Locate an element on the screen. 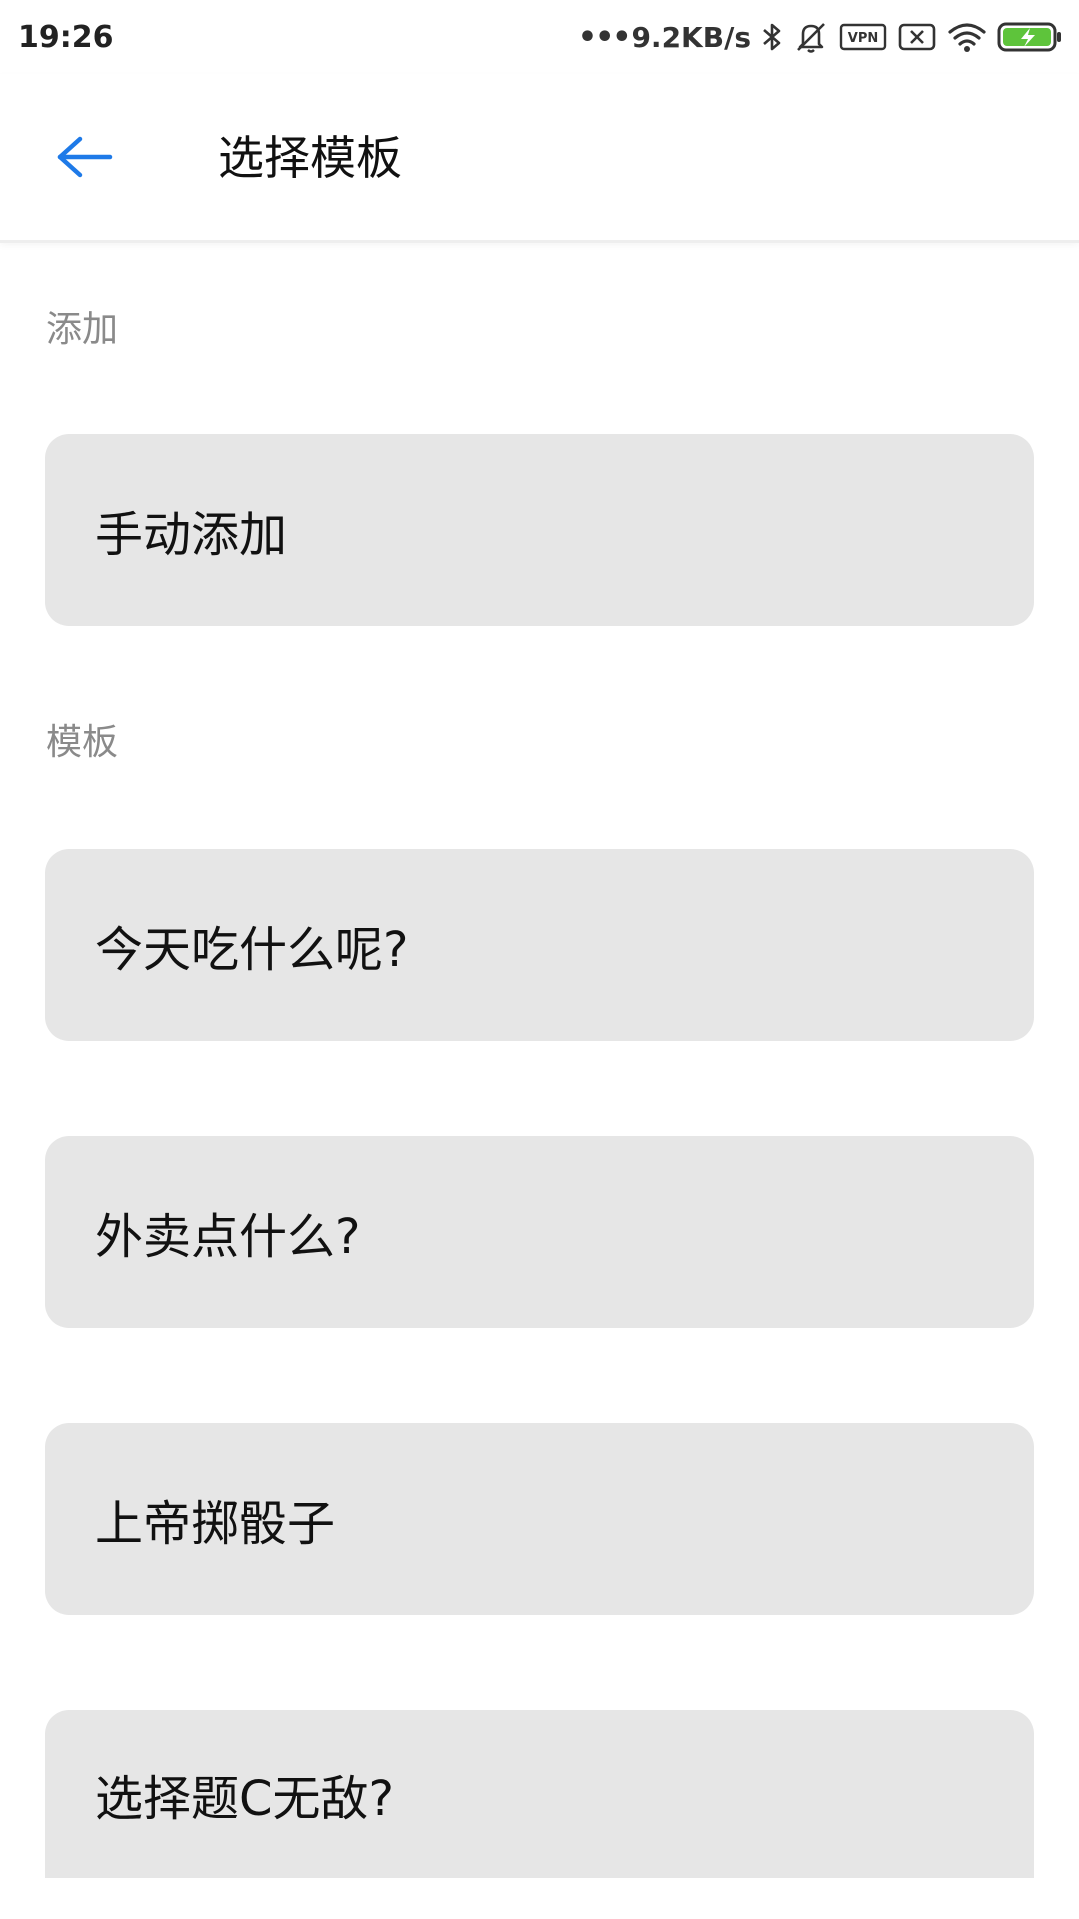  back-button is located at coordinates (84, 157).